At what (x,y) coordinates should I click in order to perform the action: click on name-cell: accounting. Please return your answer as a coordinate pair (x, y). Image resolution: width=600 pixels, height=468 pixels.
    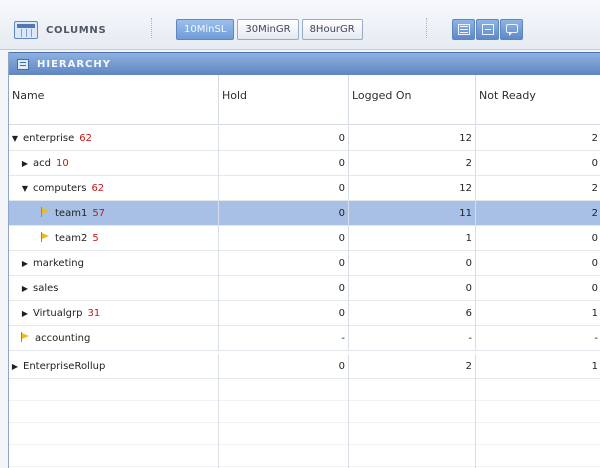
    Looking at the image, I should click on (114, 338).